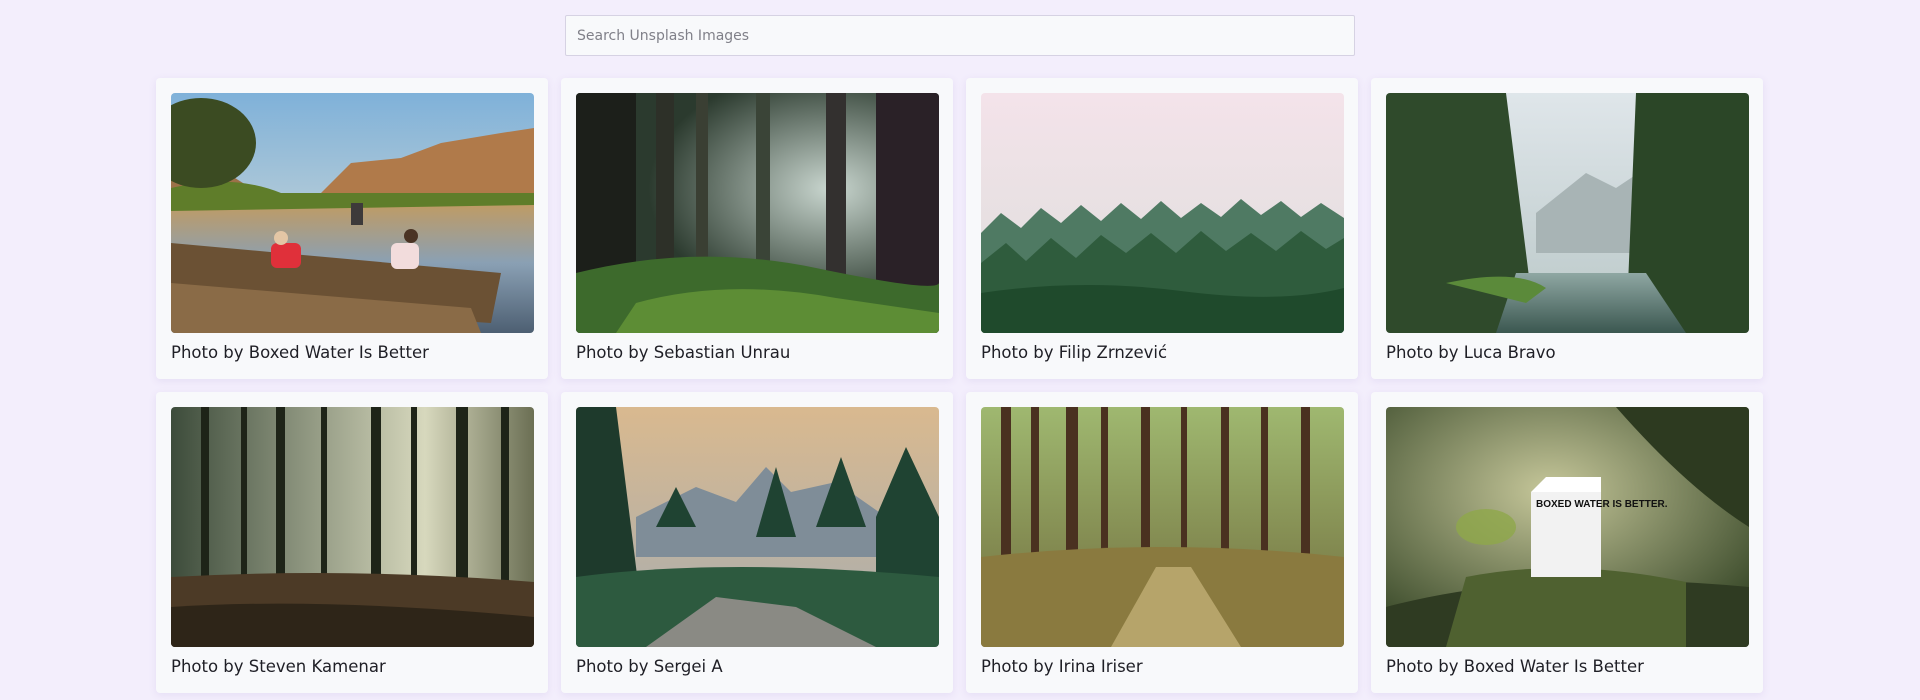 Image resolution: width=1920 pixels, height=700 pixels. I want to click on photo-caption: Photo by Filip Zrnzević, so click(1074, 352).